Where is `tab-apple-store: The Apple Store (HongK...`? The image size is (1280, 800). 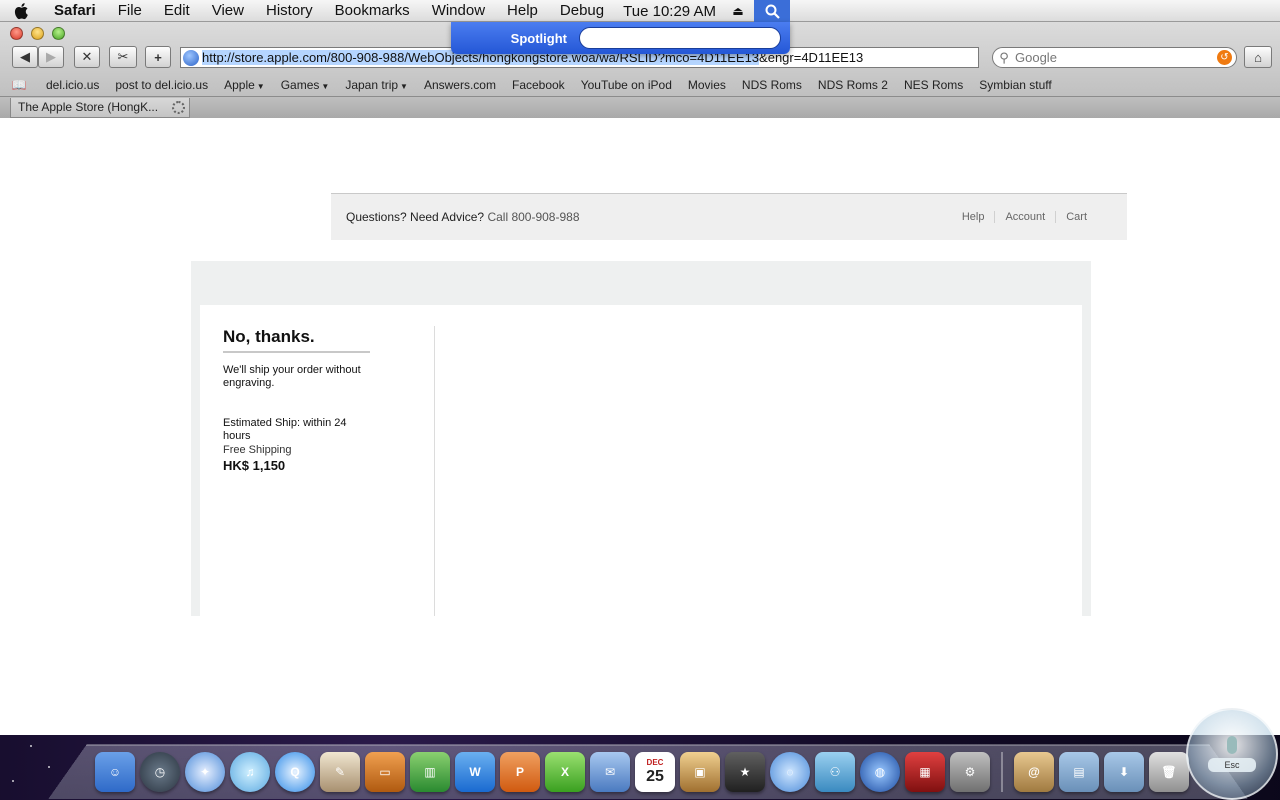
tab-apple-store: The Apple Store (HongK... is located at coordinates (100, 108).